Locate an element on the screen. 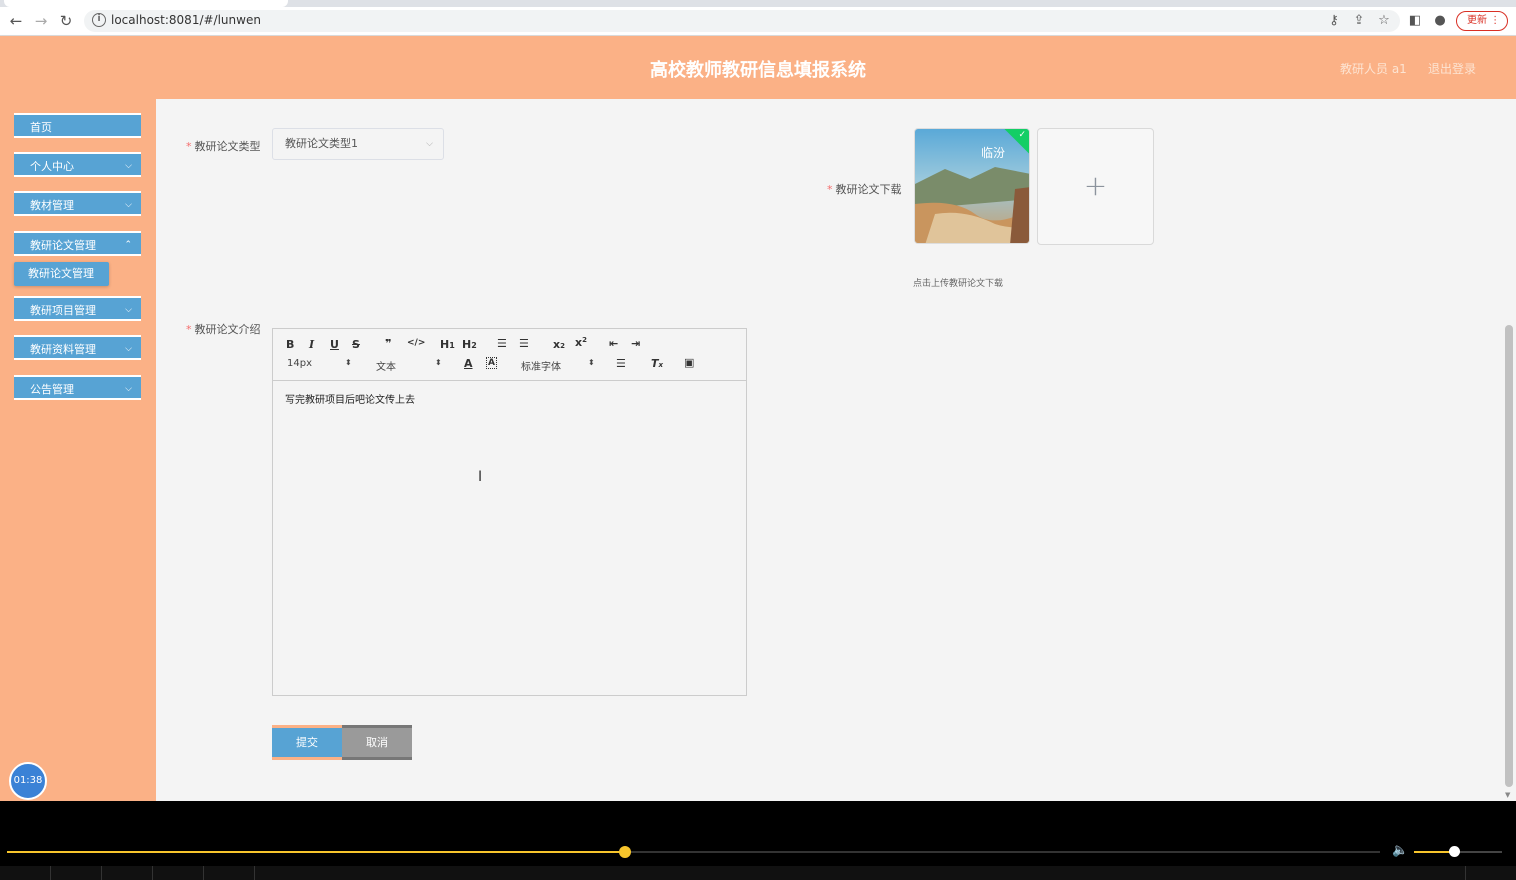  upload-add-button: + is located at coordinates (1095, 186).